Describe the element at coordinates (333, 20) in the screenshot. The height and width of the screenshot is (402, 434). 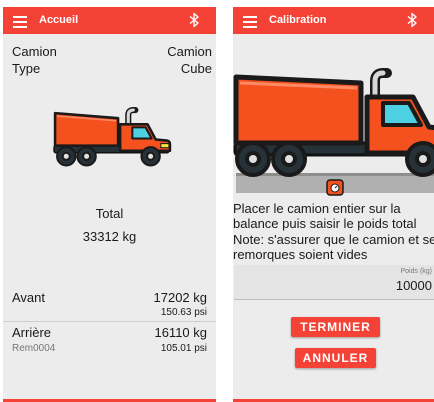
I see `app-bar: Calibration` at that location.